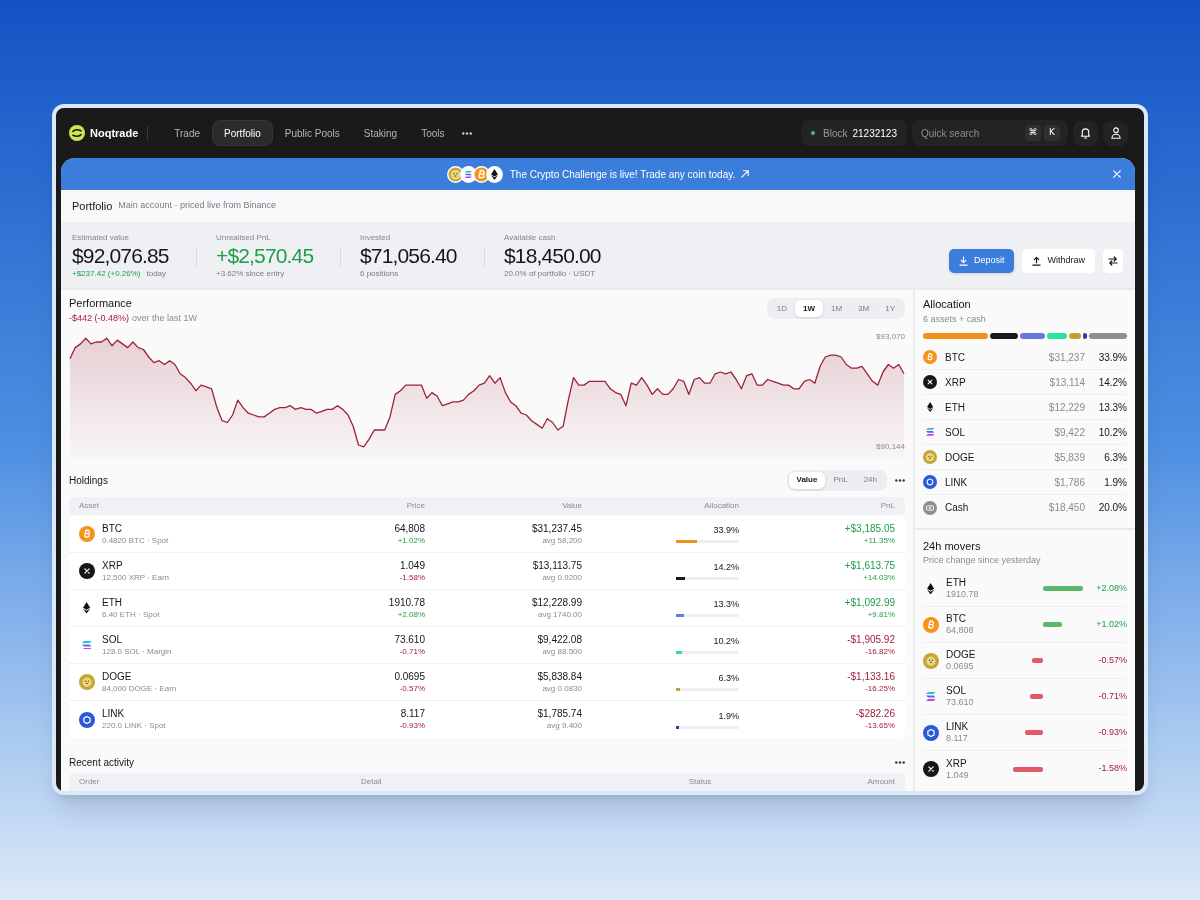 The image size is (1200, 900). I want to click on price-change: -1.58%, so click(412, 577).